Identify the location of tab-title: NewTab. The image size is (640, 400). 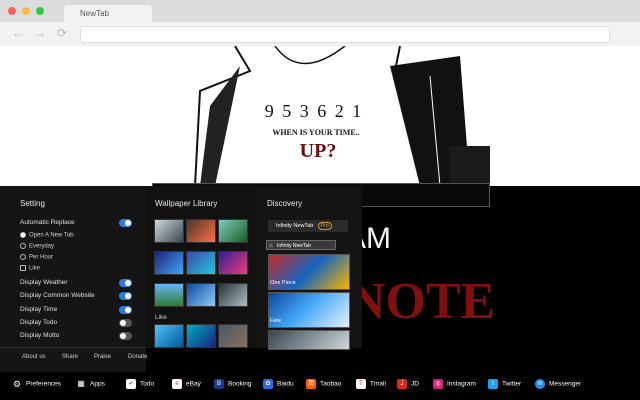
(94, 13).